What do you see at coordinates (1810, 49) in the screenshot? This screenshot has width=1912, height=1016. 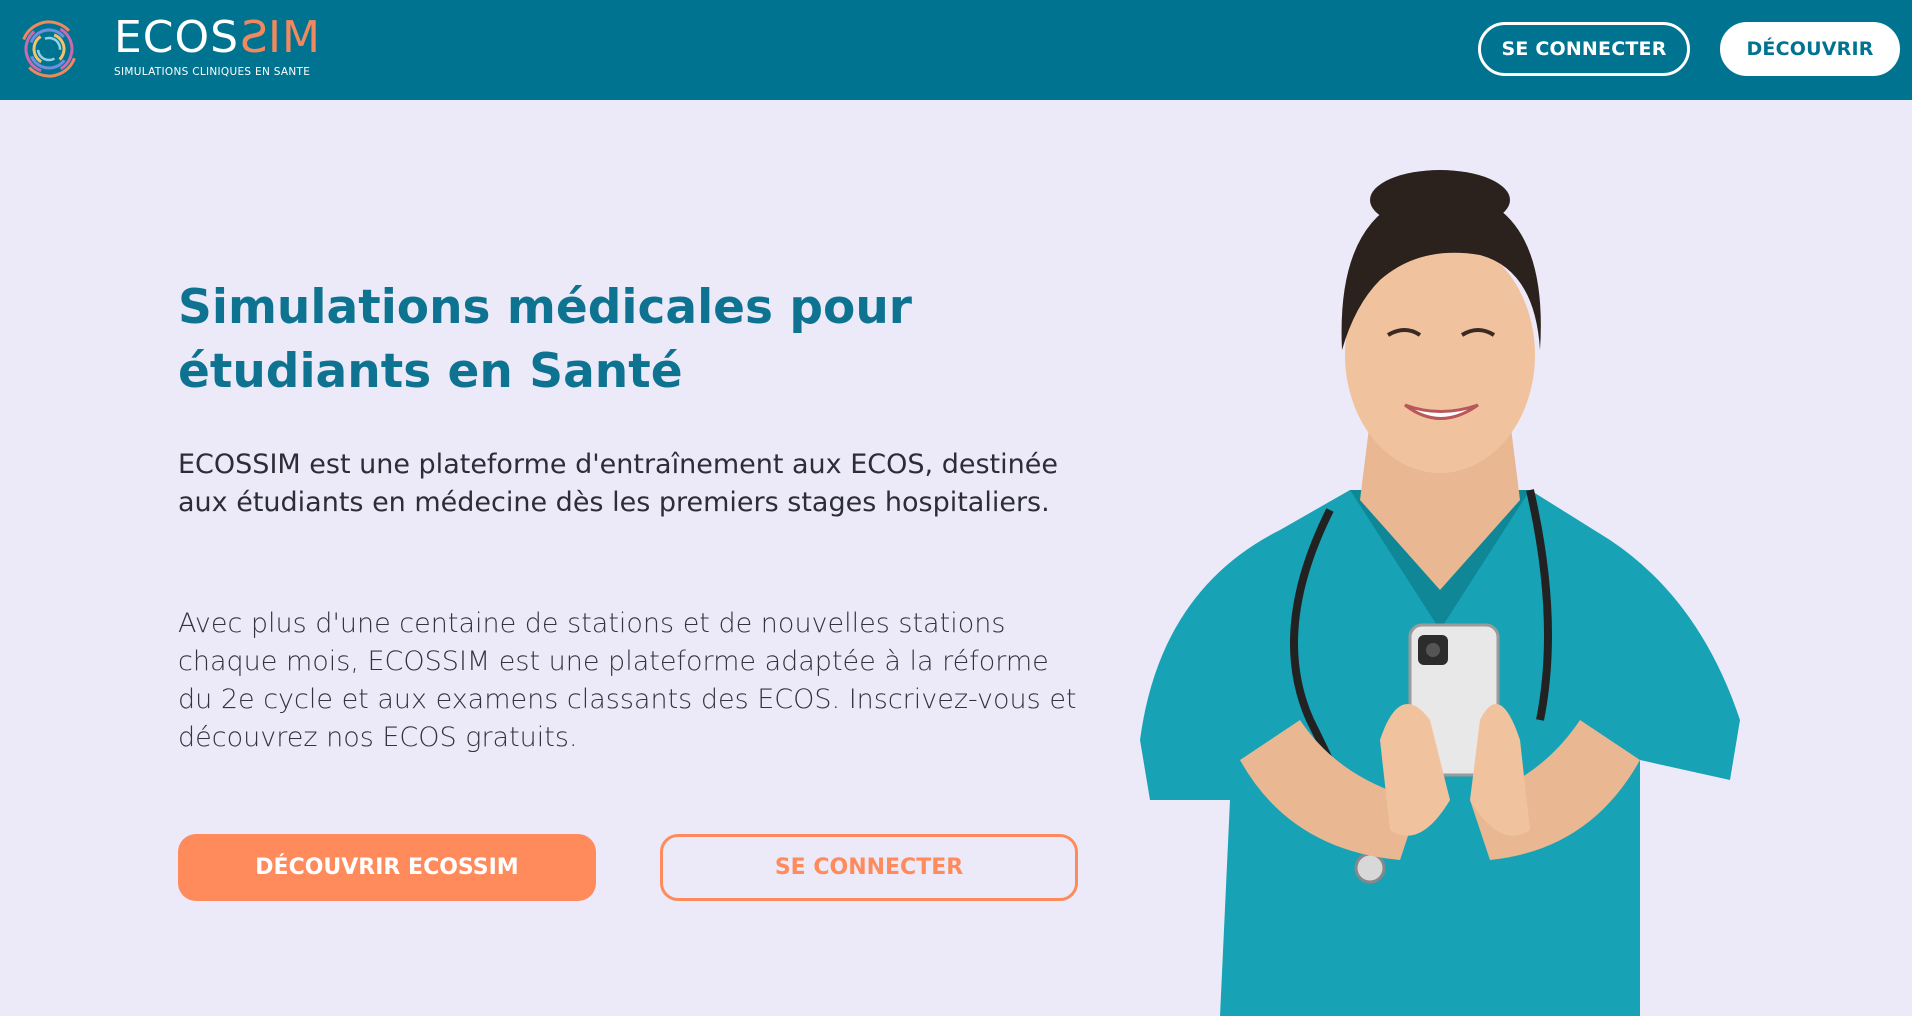 I see `header-discover-button: DÉCOUVRIR` at bounding box center [1810, 49].